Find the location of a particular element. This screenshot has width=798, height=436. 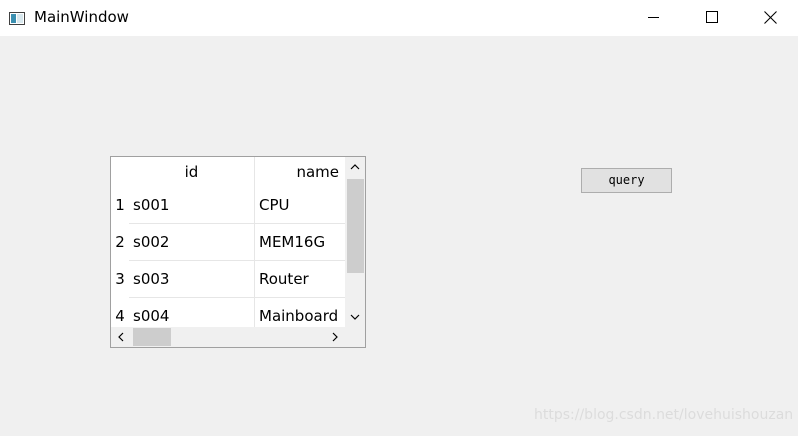

scrollbar-corner is located at coordinates (355, 337).